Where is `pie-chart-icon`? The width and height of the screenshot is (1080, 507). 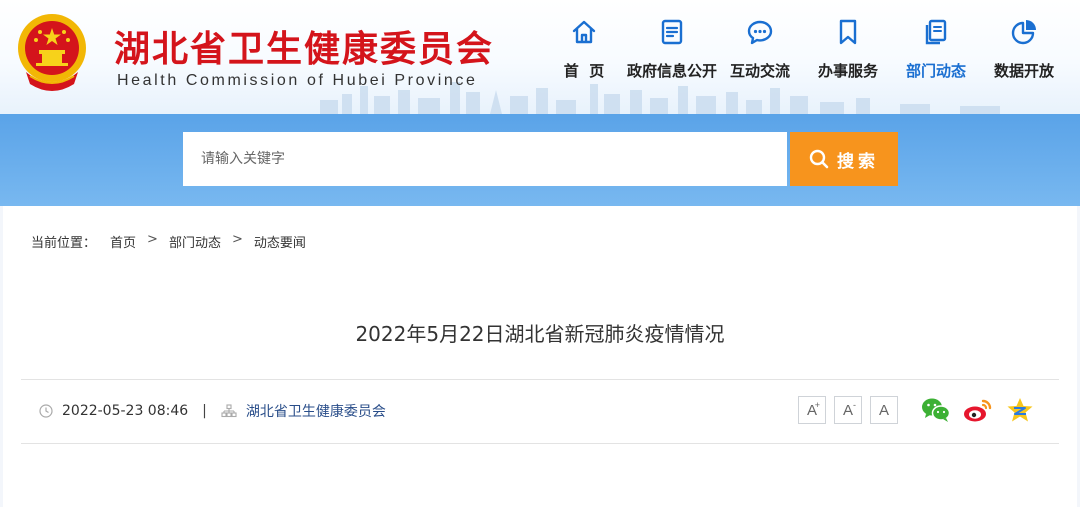 pie-chart-icon is located at coordinates (1023, 32).